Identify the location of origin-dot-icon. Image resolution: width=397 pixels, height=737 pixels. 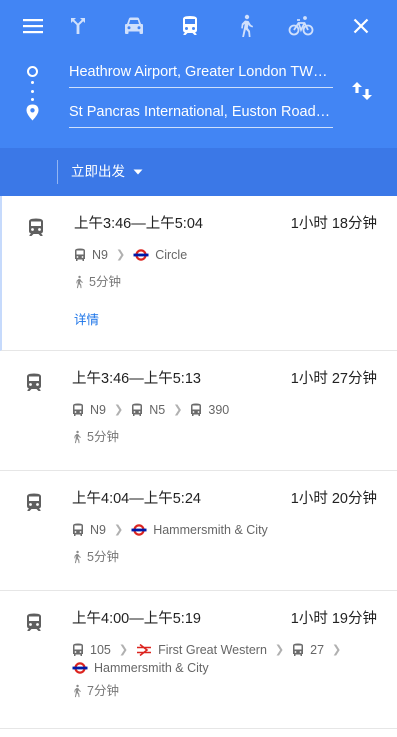
(32, 71).